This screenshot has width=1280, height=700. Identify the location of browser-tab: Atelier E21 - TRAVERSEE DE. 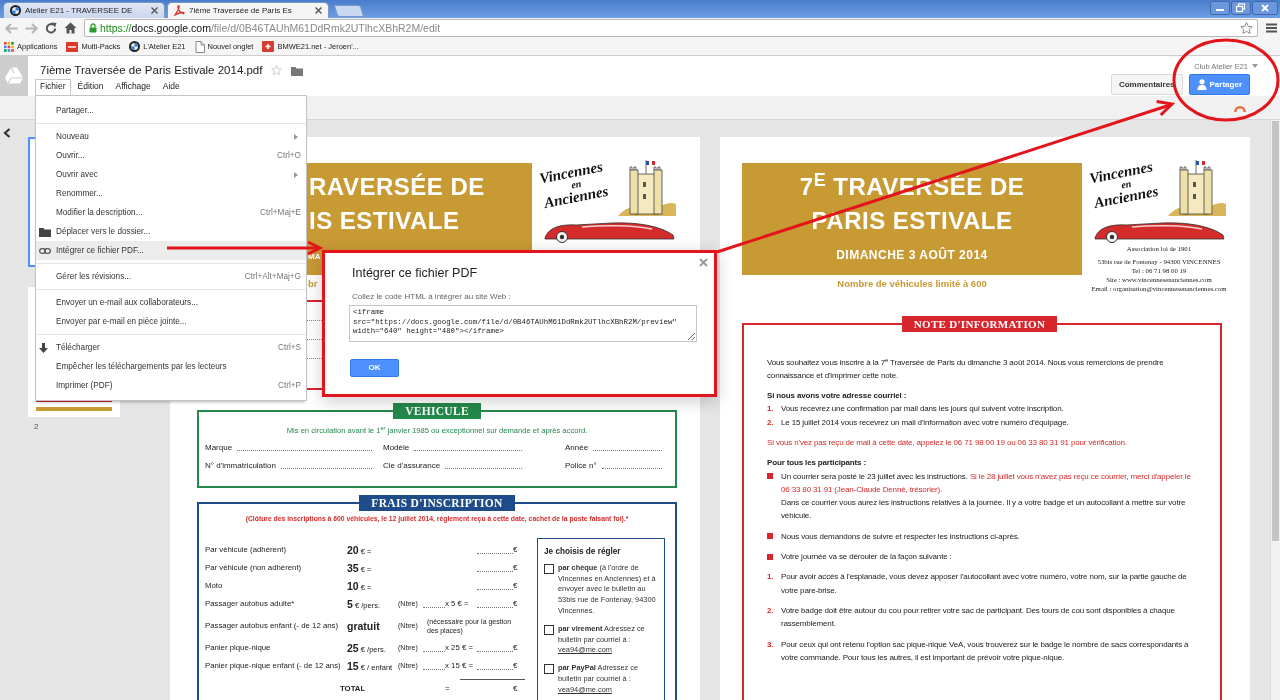
(84, 10).